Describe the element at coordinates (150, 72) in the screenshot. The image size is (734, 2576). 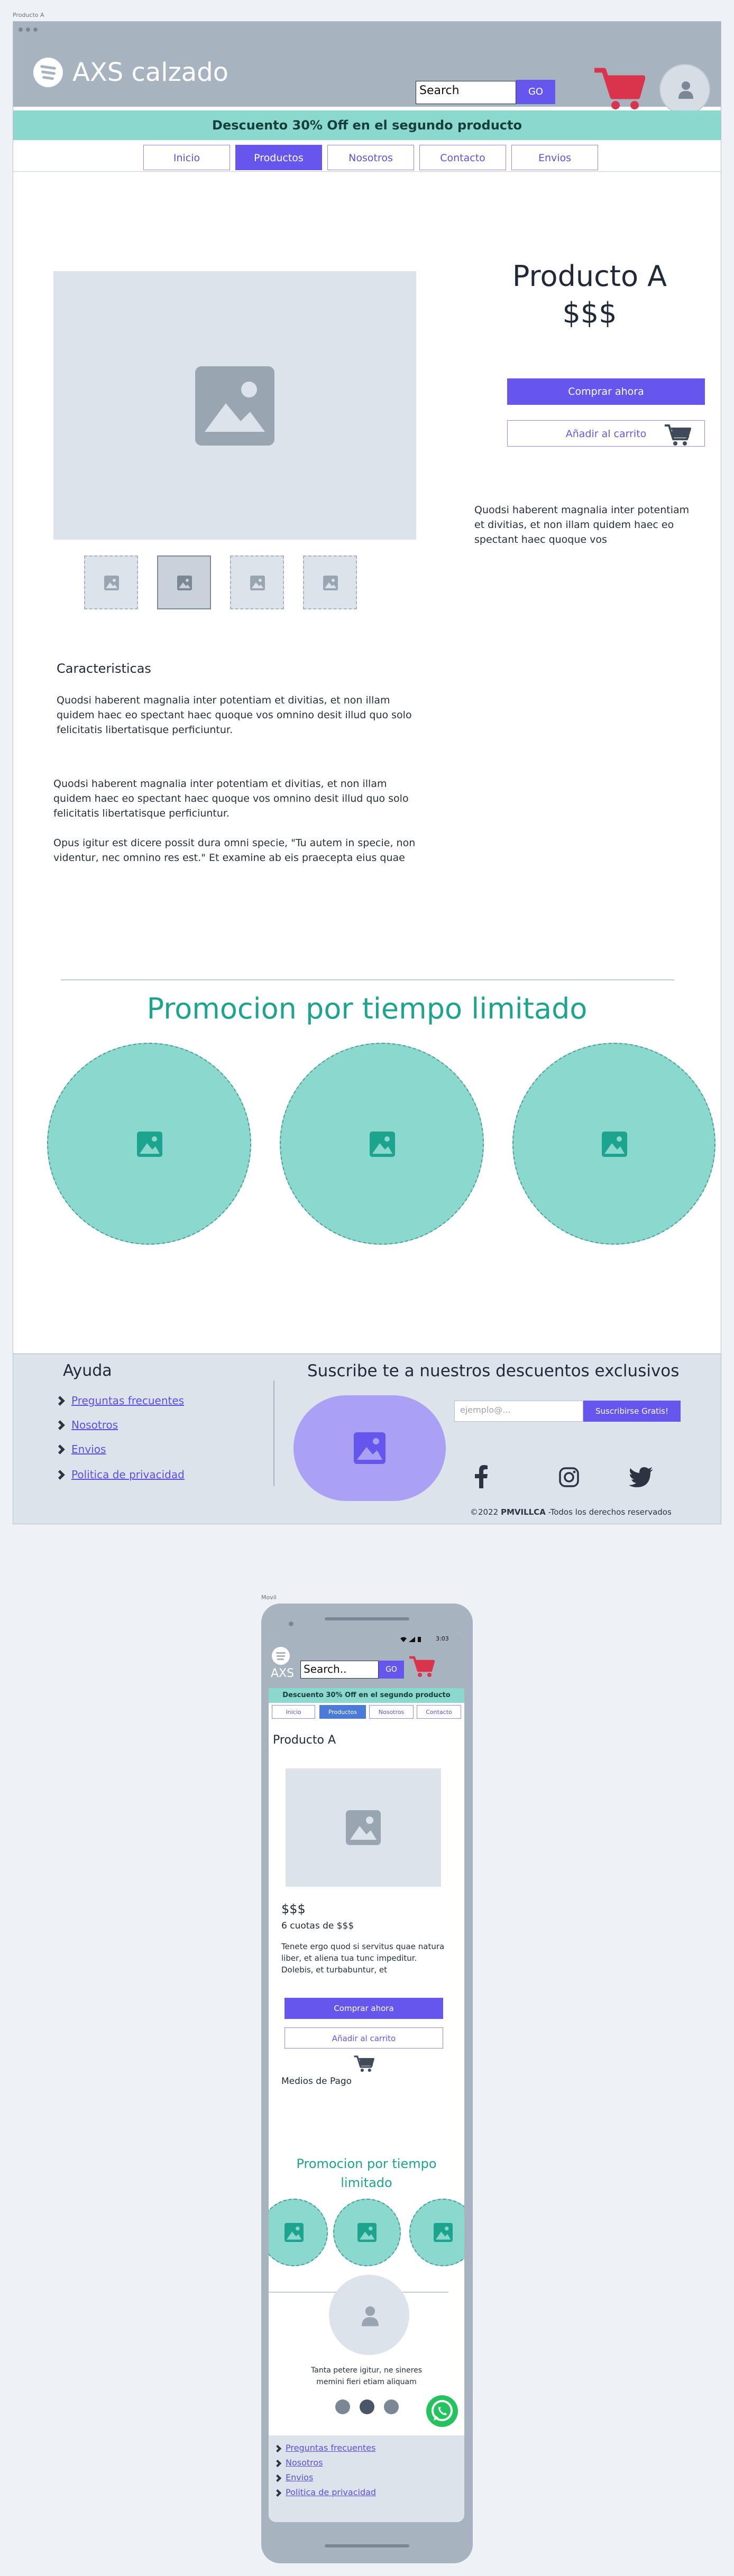
I see `brand-name: AXS calzado` at that location.